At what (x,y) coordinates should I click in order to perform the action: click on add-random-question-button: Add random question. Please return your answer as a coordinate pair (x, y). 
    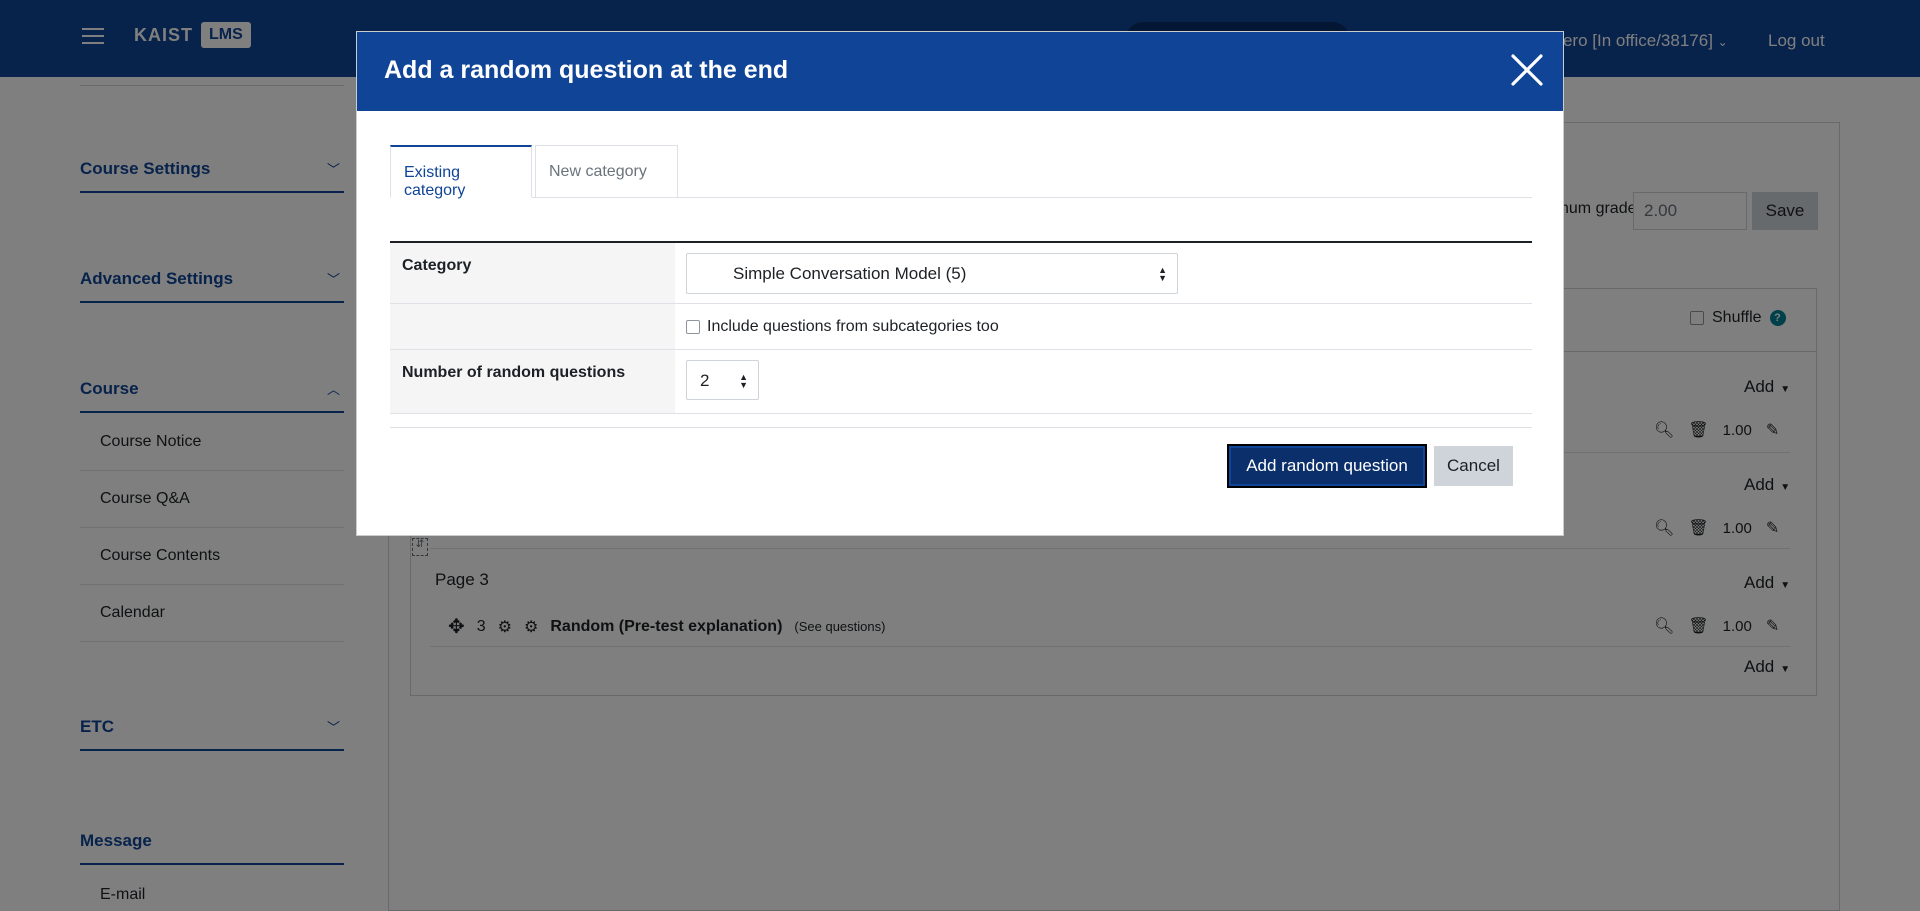
    Looking at the image, I should click on (1327, 466).